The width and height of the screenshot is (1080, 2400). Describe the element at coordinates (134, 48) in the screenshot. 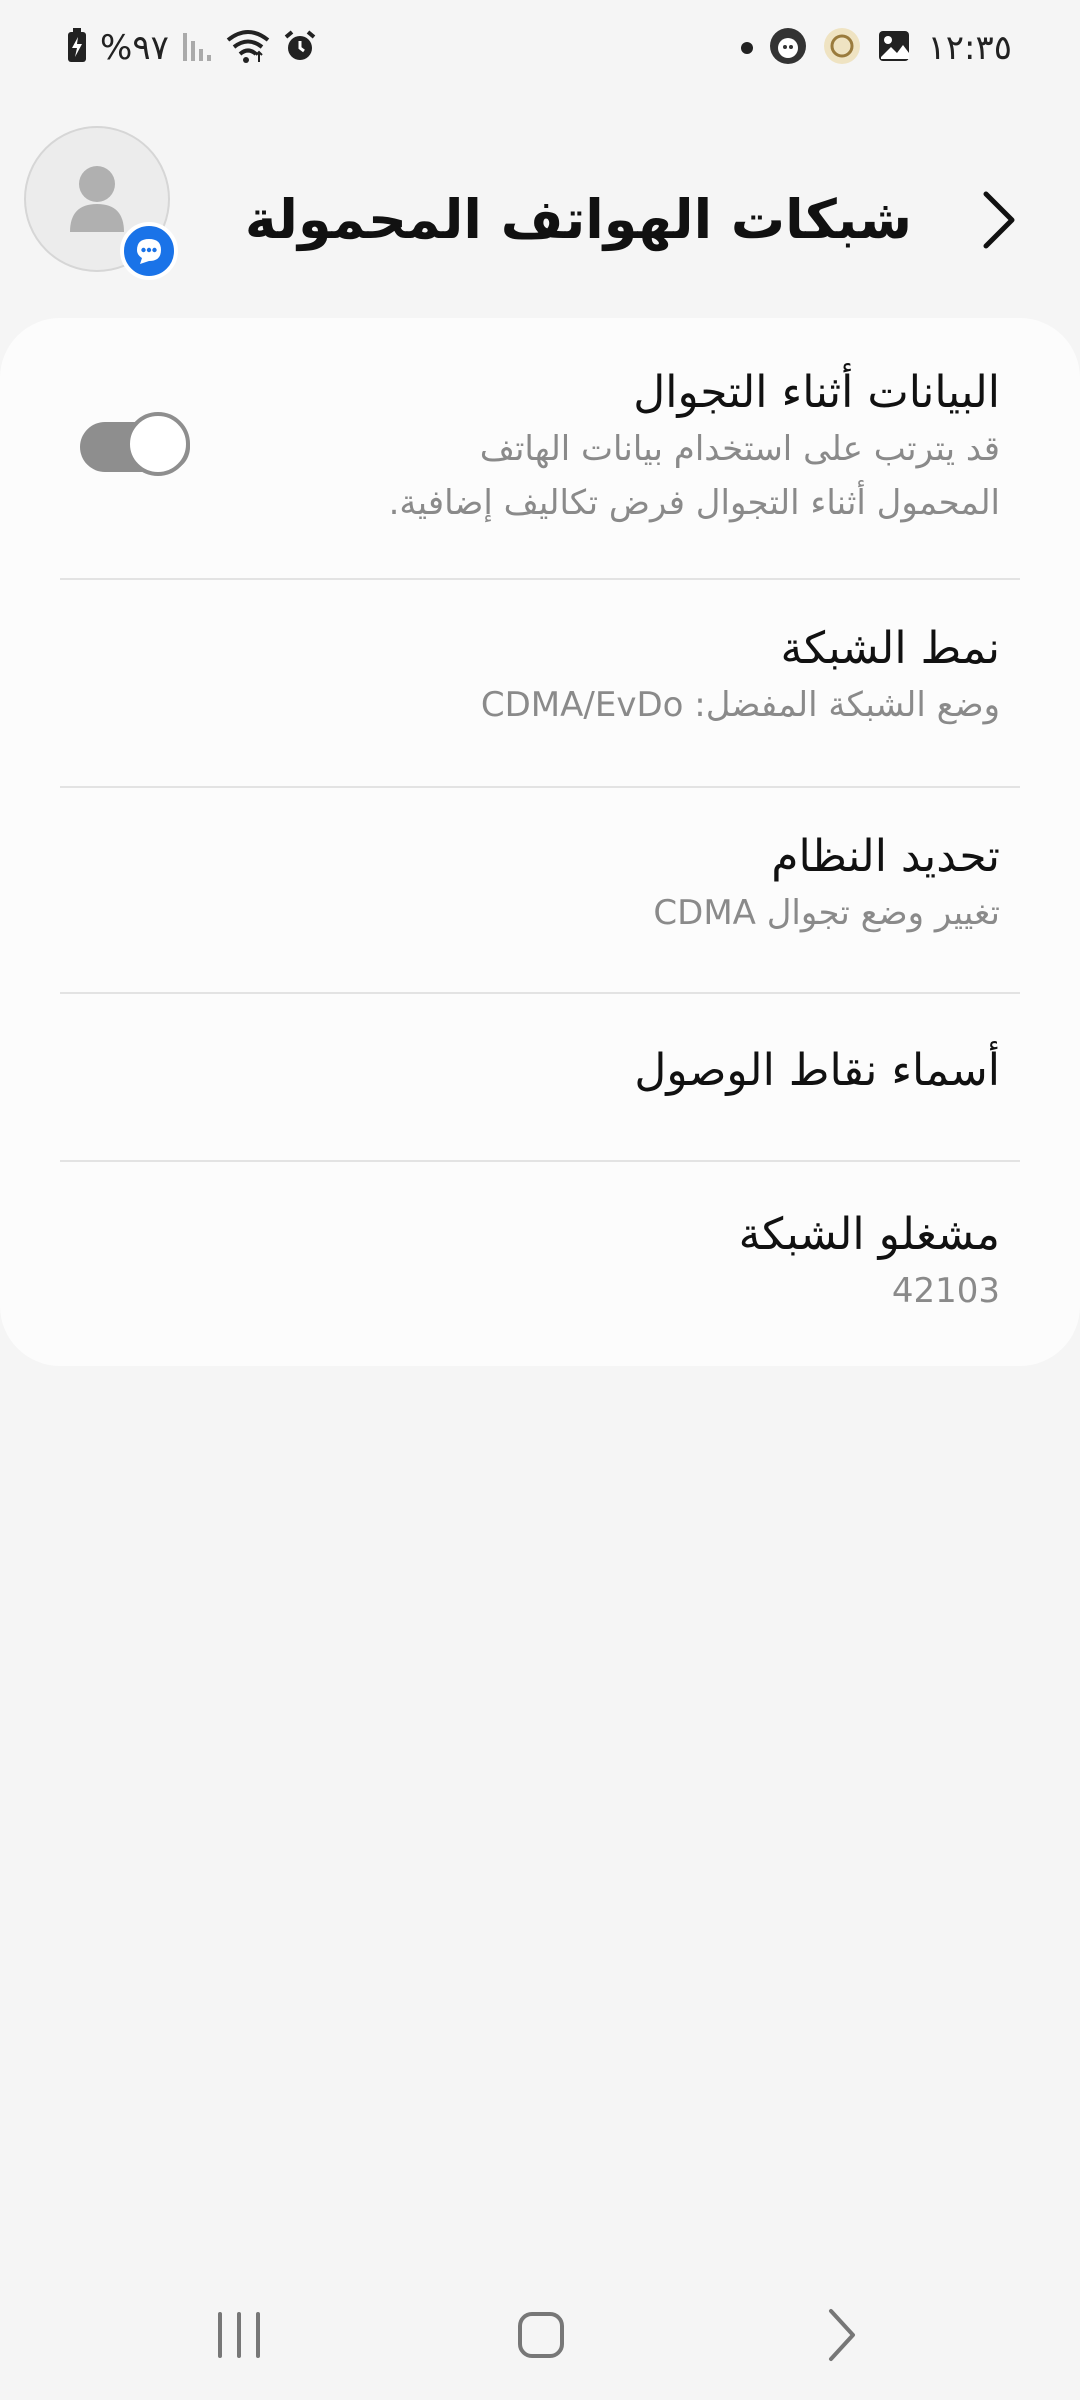

I see `battery-percent: %٩٧` at that location.